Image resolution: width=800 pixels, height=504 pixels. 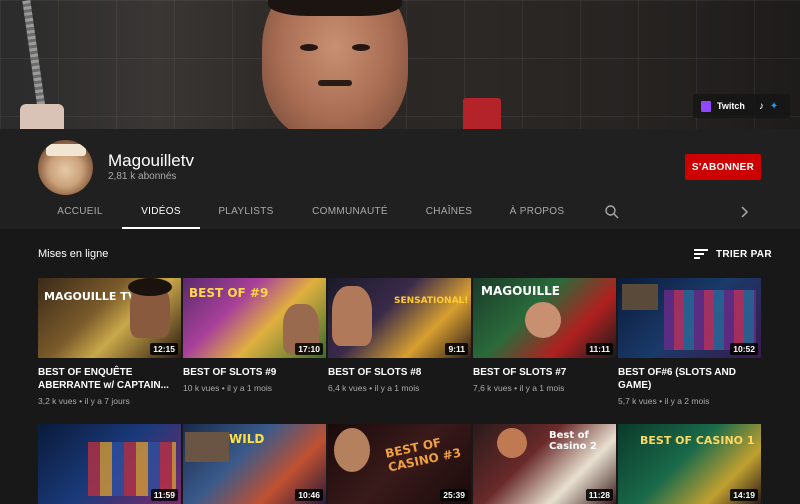 What do you see at coordinates (492, 388) in the screenshot?
I see `video-views: 7,6 k vues` at bounding box center [492, 388].